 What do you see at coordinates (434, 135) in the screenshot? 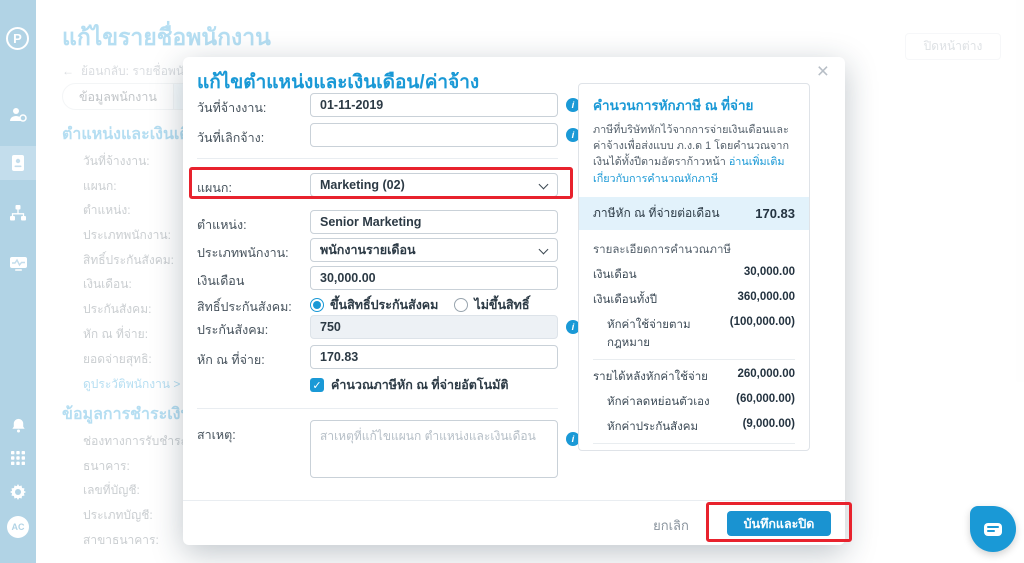
I see `end-date-input` at bounding box center [434, 135].